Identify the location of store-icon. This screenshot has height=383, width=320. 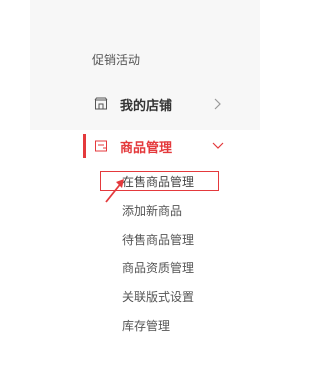
(101, 103).